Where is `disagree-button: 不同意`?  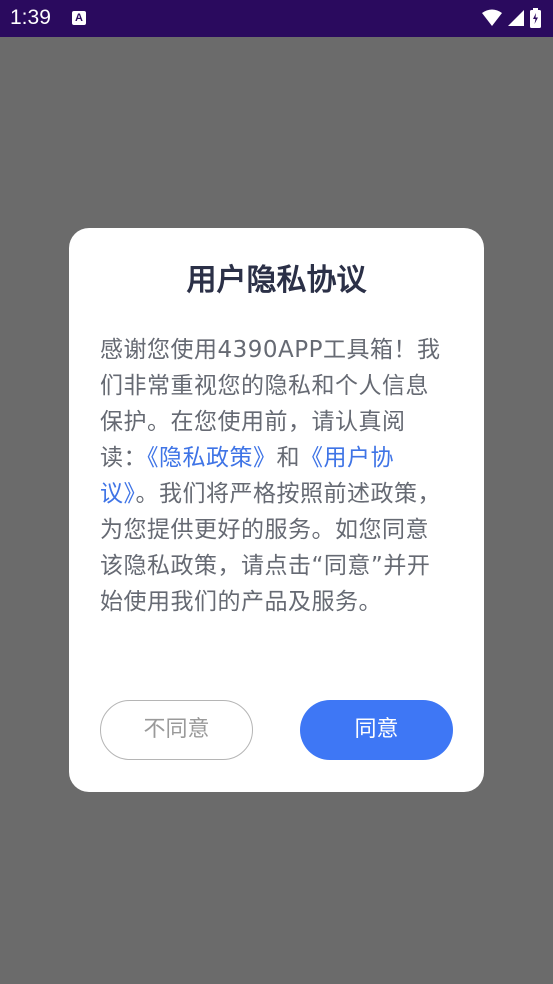 disagree-button: 不同意 is located at coordinates (176, 730).